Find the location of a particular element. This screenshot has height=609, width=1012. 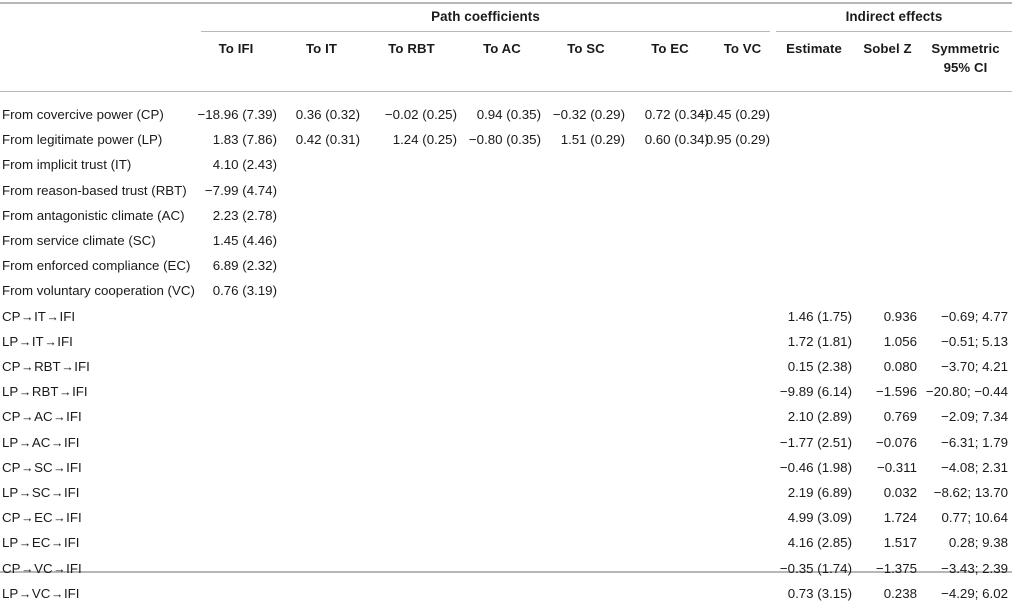

table-row: CP→RBT→IFI 0.15 (2.38) 0.080 −3.70; 4.21 is located at coordinates (506, 369).